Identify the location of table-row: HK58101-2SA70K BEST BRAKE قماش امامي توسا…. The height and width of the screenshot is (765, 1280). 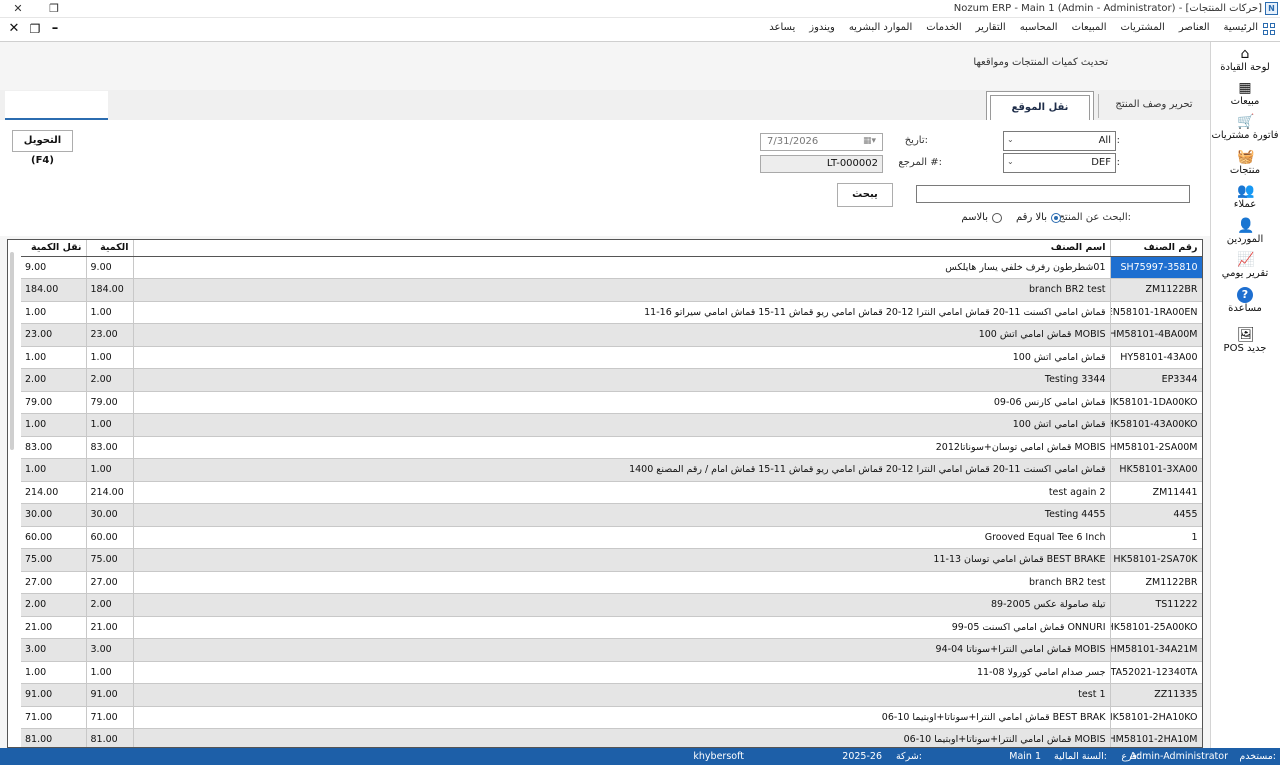
(611, 560).